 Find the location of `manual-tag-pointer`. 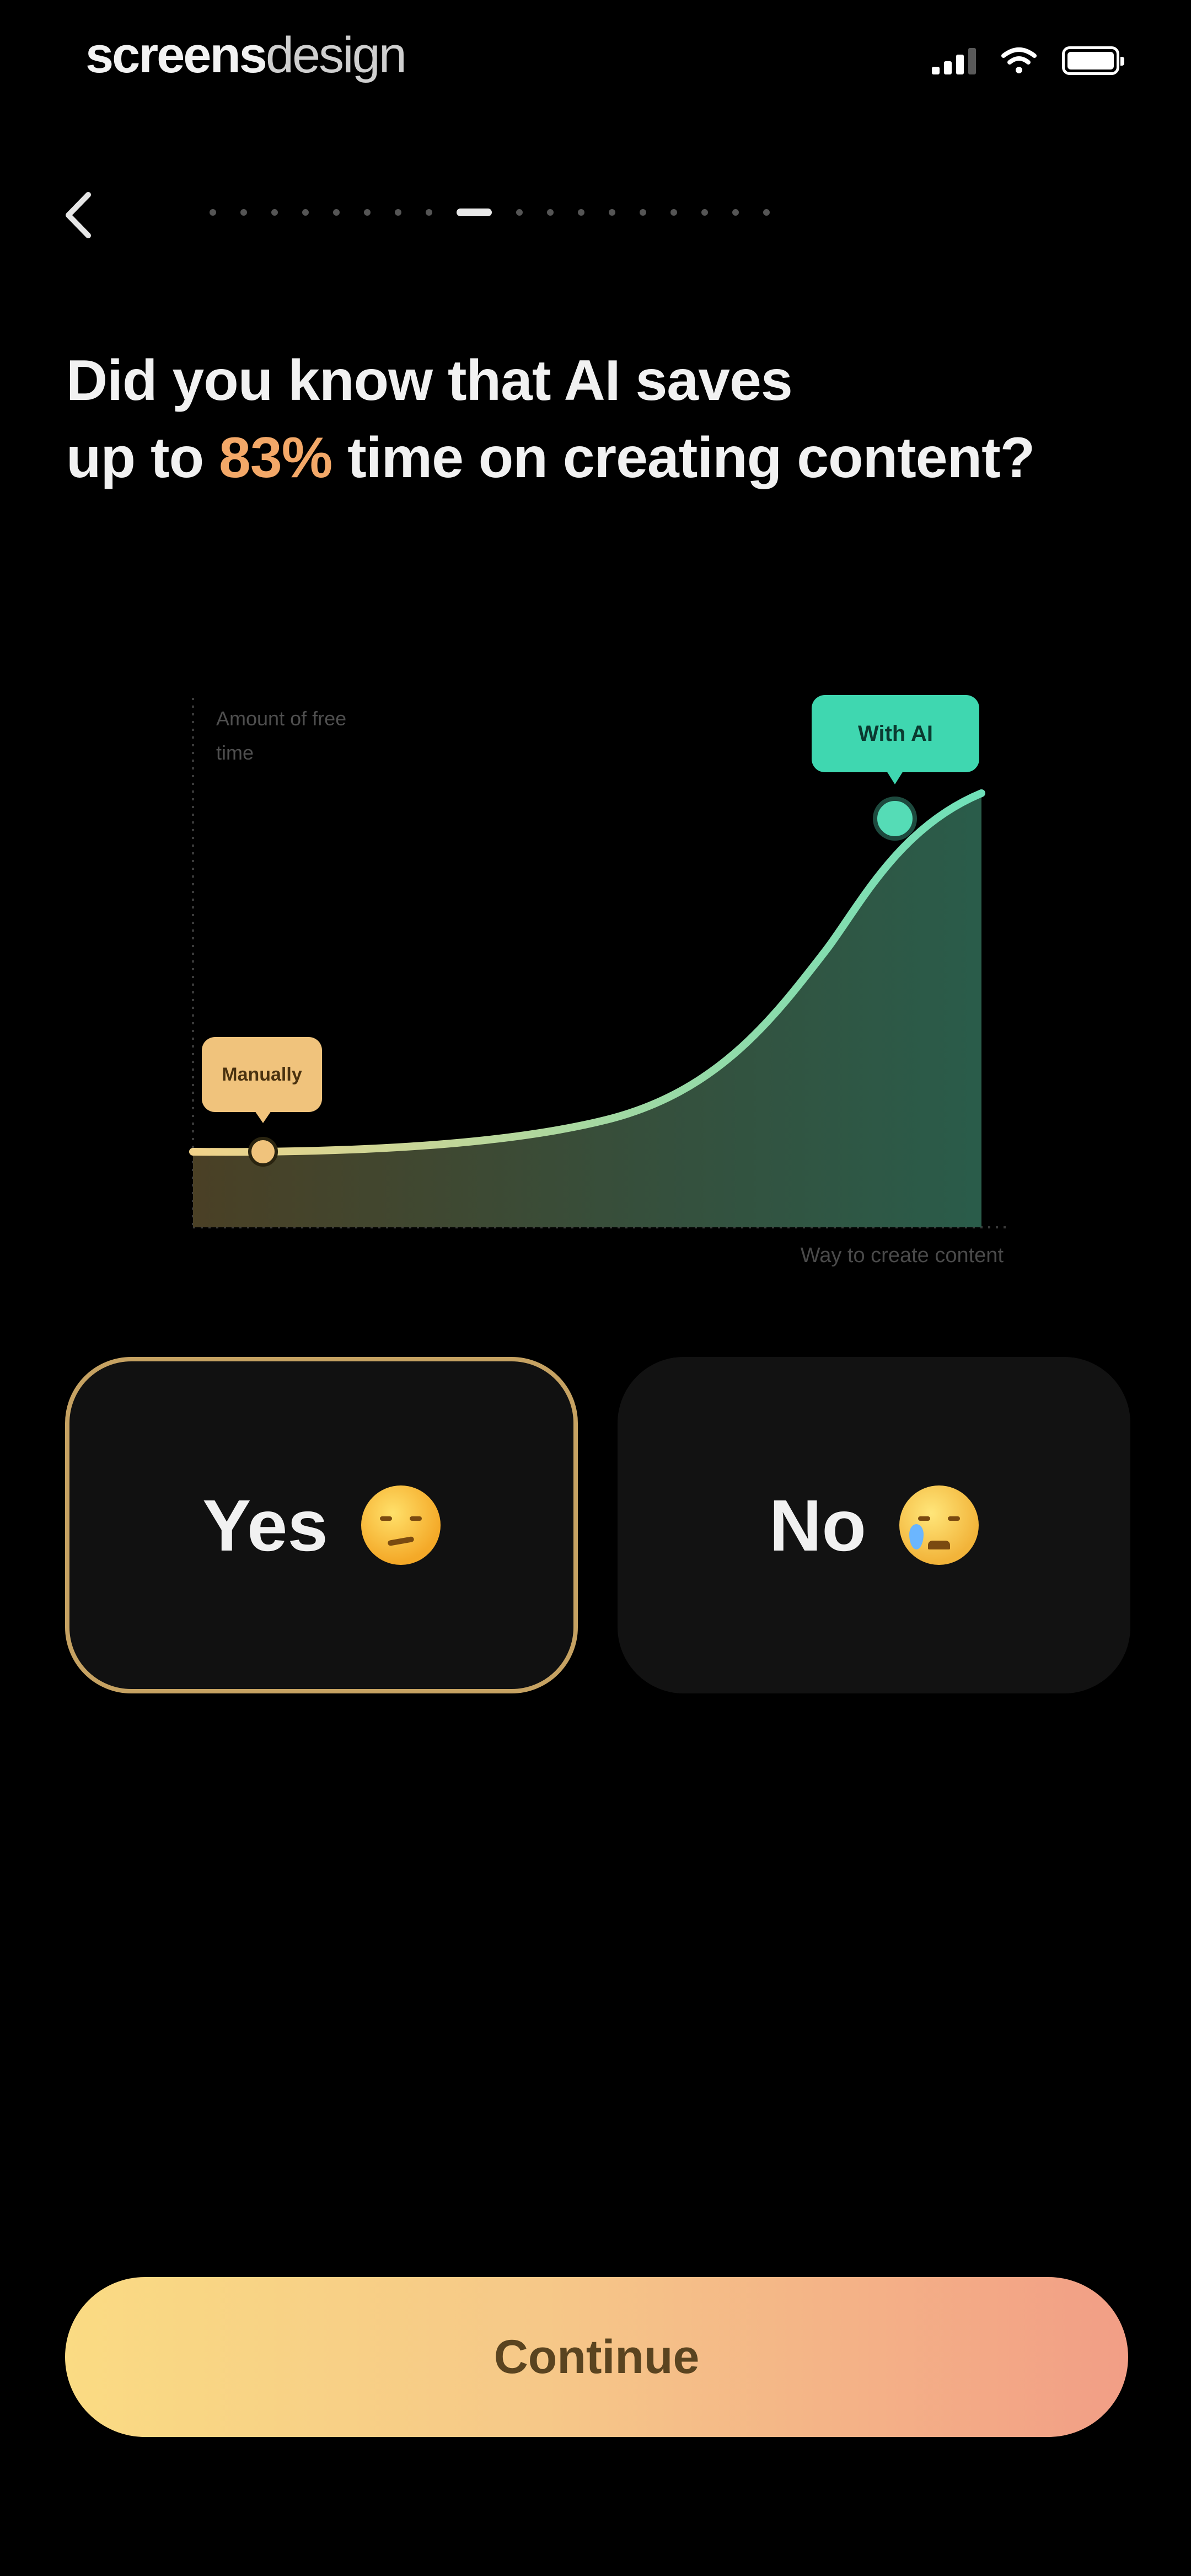

manual-tag-pointer is located at coordinates (263, 1117).